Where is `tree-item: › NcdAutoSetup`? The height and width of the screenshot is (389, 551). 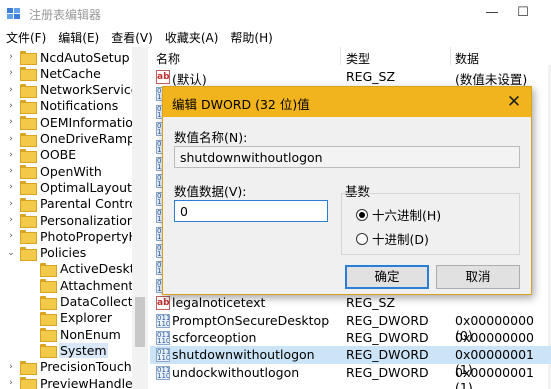
tree-item: › NcdAutoSetup is located at coordinates (68, 57).